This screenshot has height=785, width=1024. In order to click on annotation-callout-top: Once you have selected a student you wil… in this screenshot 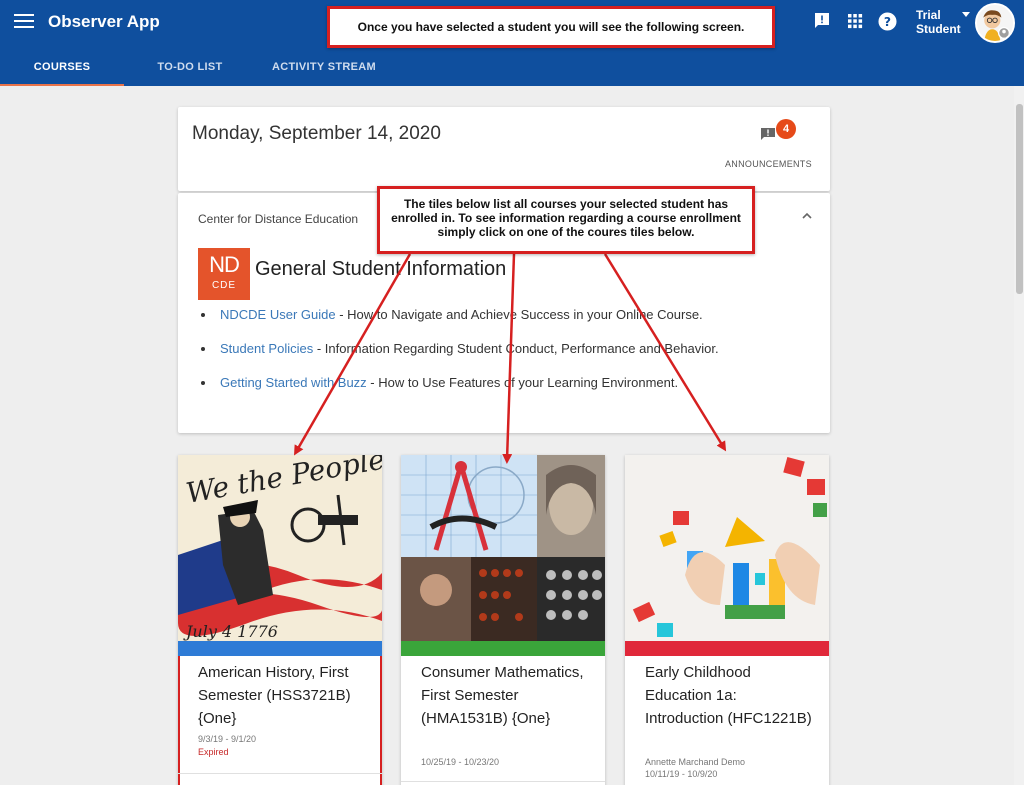, I will do `click(551, 27)`.